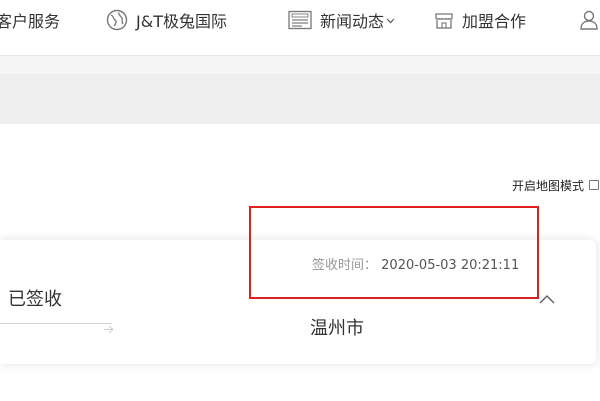 The image size is (600, 401). What do you see at coordinates (352, 21) in the screenshot?
I see `nav-item-label: 新闻动态` at bounding box center [352, 21].